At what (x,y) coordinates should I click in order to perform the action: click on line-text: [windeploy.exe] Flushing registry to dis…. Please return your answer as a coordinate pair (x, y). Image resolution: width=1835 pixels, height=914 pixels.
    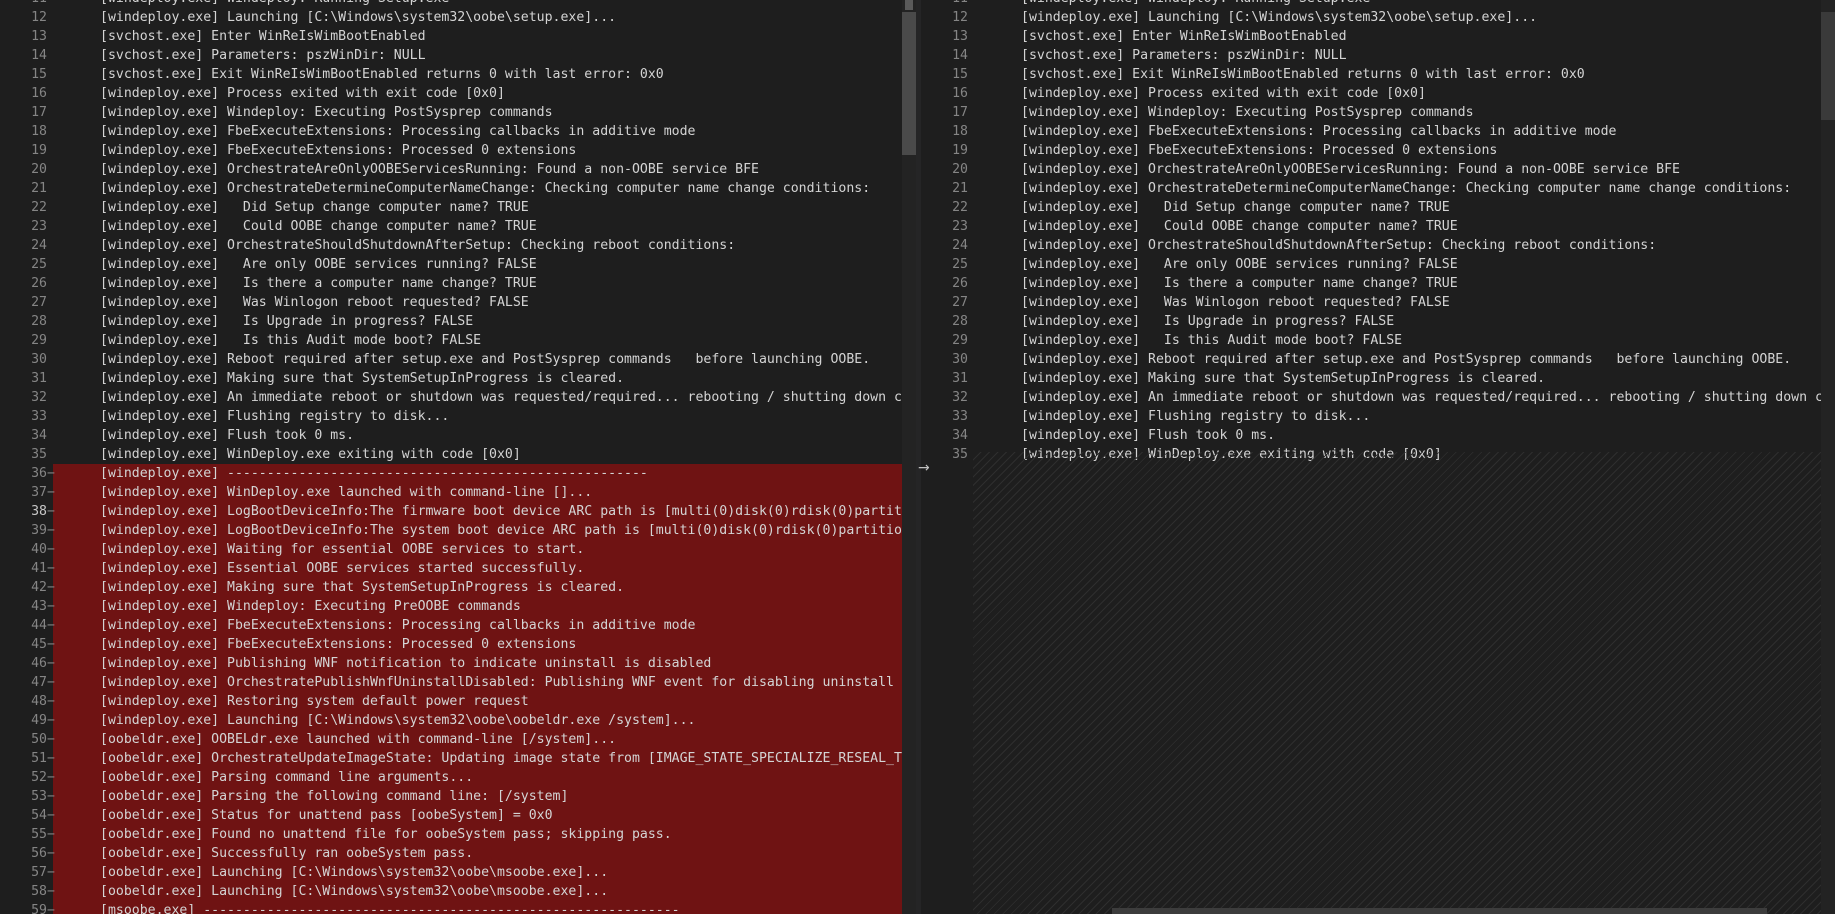
    Looking at the image, I should click on (1196, 416).